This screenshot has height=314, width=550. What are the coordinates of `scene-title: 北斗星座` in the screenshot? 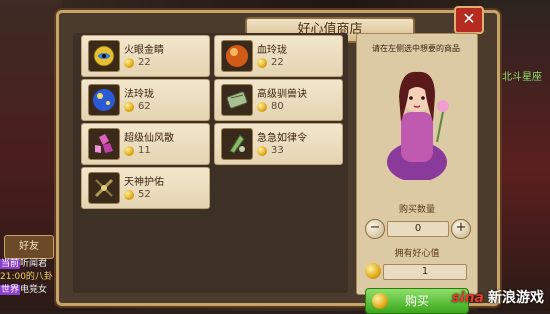 It's located at (522, 77).